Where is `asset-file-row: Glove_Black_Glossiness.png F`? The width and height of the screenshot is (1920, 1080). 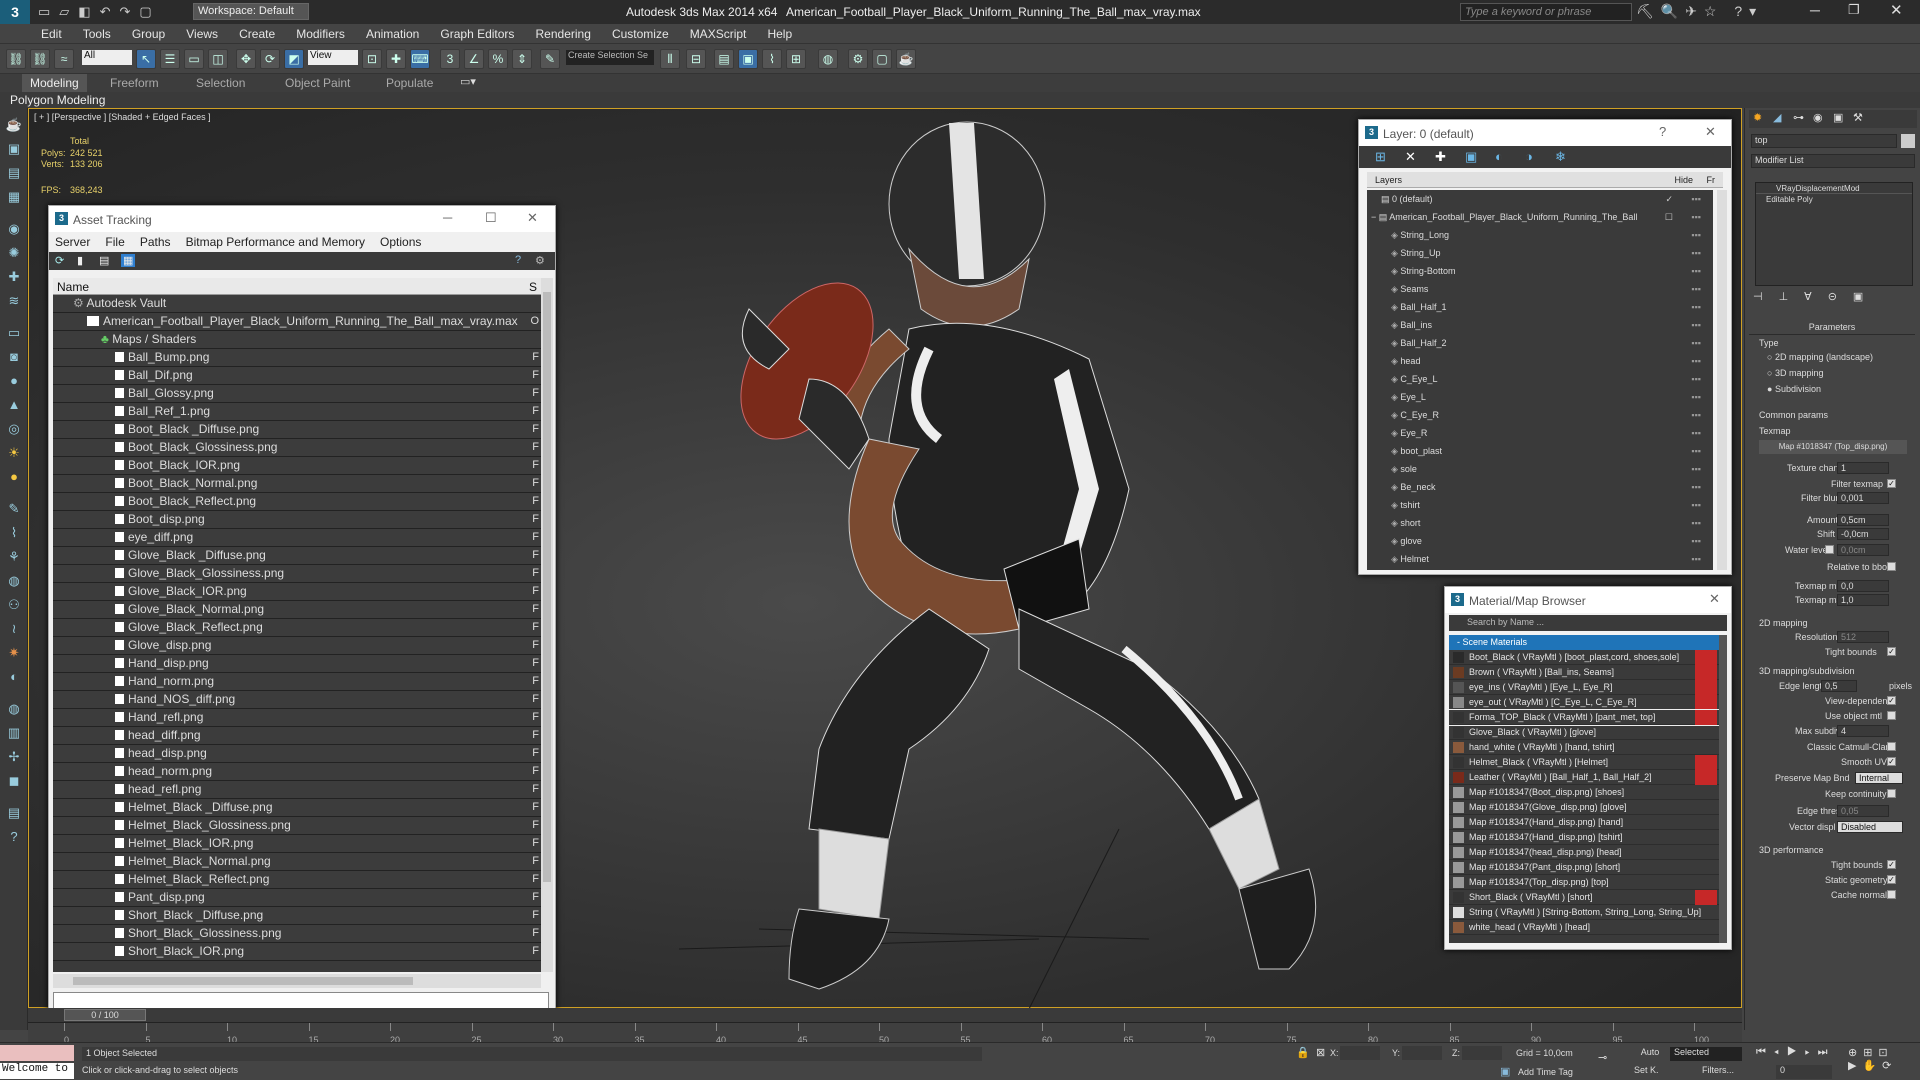
asset-file-row: Glove_Black_Glossiness.png F is located at coordinates (297, 574).